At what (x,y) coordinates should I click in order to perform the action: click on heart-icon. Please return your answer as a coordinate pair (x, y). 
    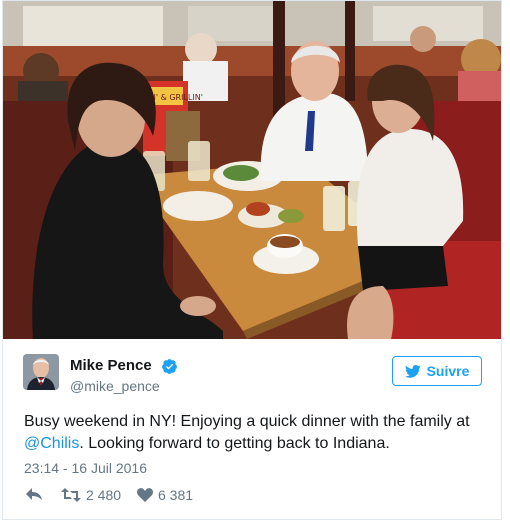
    Looking at the image, I should click on (145, 495).